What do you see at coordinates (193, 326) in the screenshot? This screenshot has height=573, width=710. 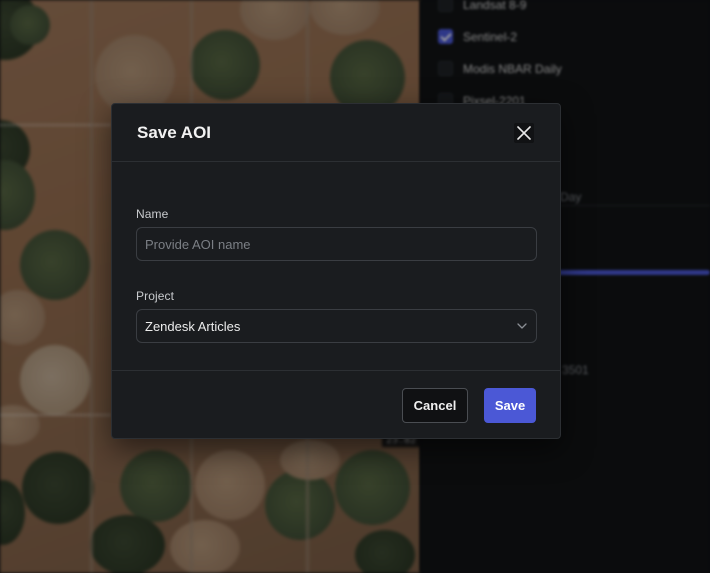 I see `project-select-value: Zendesk Articles` at bounding box center [193, 326].